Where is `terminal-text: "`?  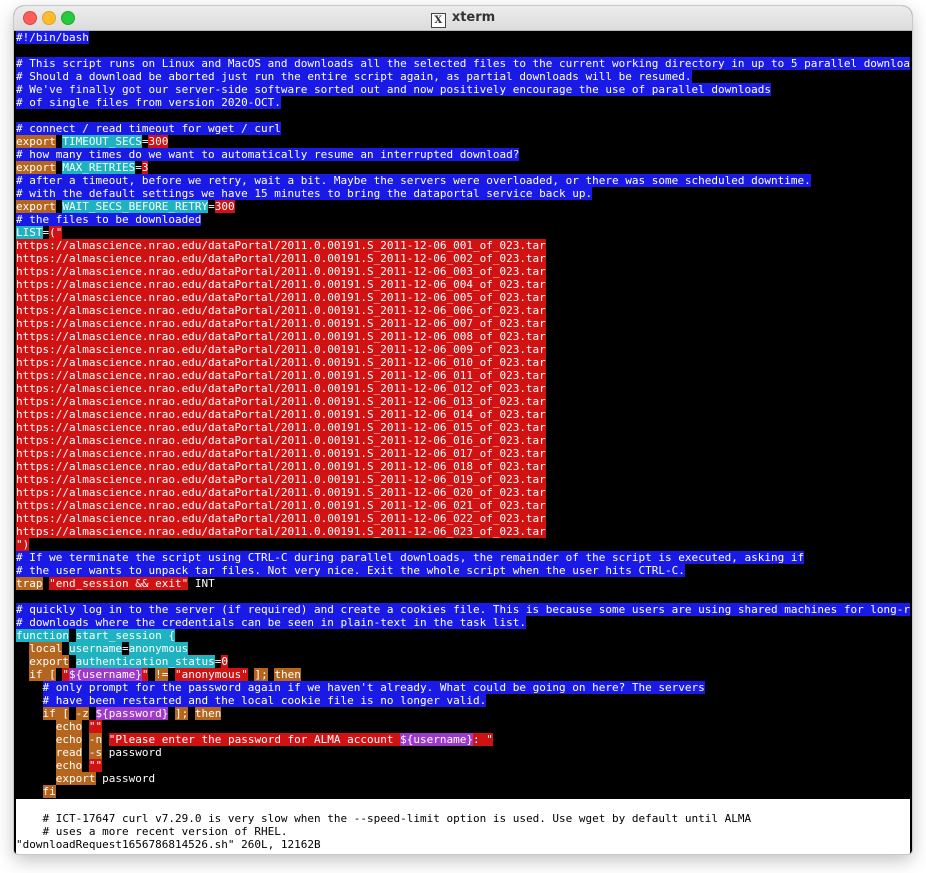 terminal-text: " is located at coordinates (65, 674).